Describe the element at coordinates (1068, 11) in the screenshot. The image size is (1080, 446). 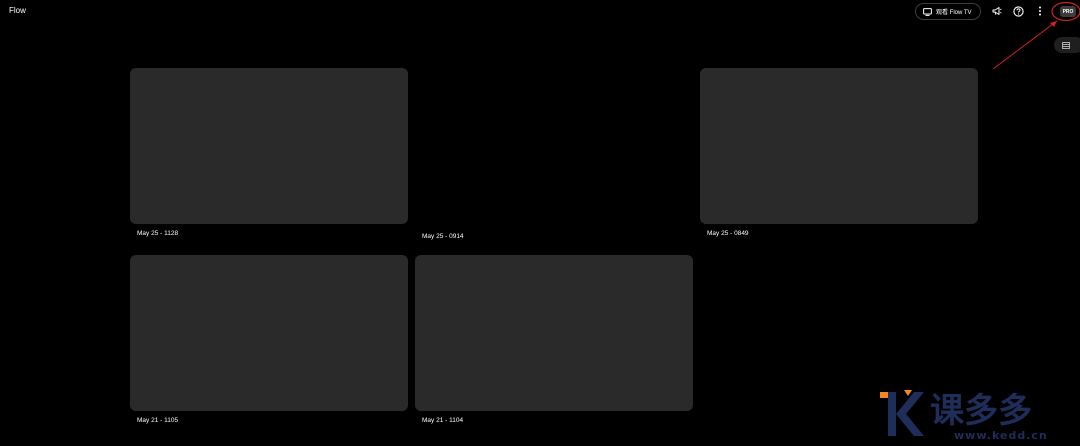
I see `pro-badge: PRO` at that location.